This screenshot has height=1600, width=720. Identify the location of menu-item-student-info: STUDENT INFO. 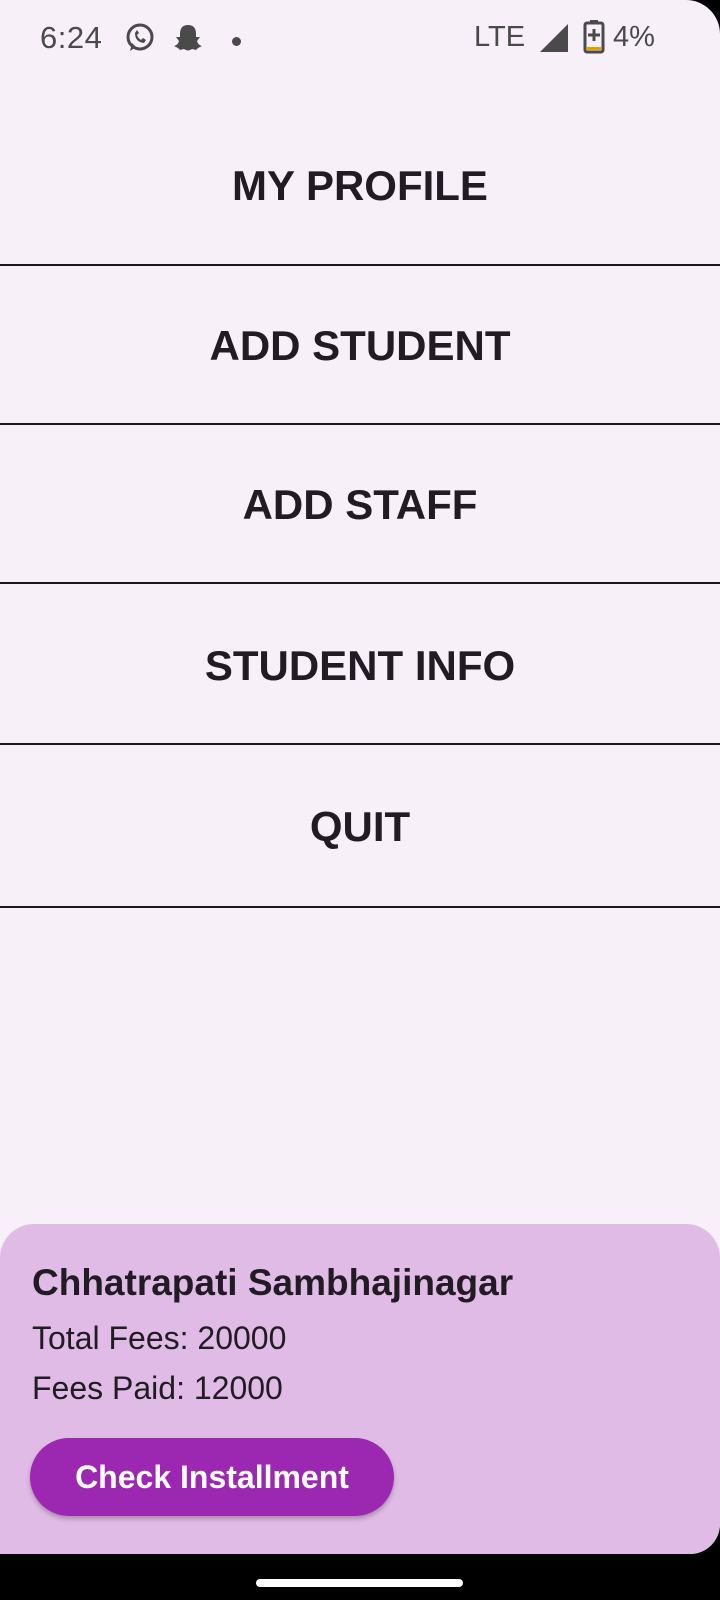
(360, 665).